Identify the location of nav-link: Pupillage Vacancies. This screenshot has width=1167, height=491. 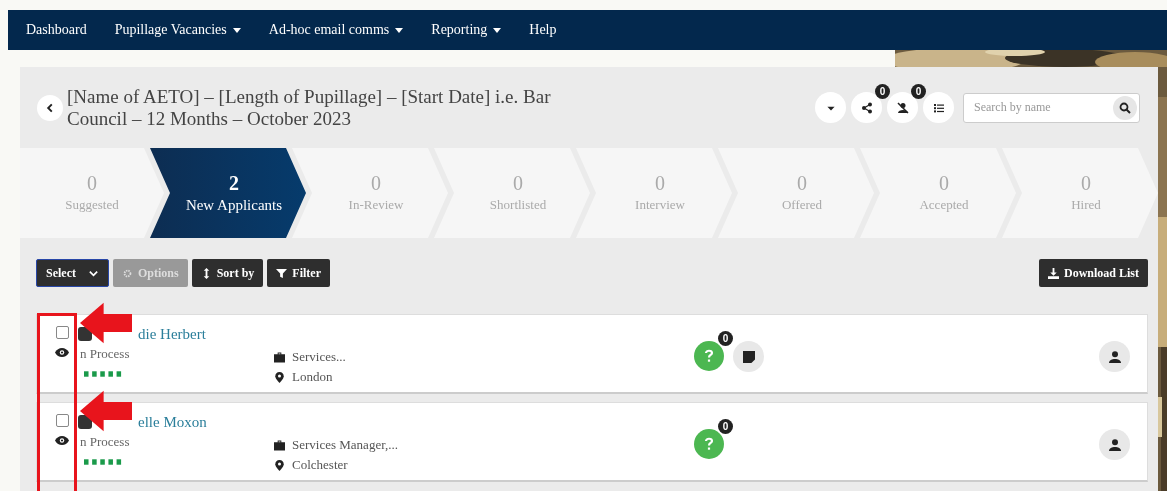
(170, 30).